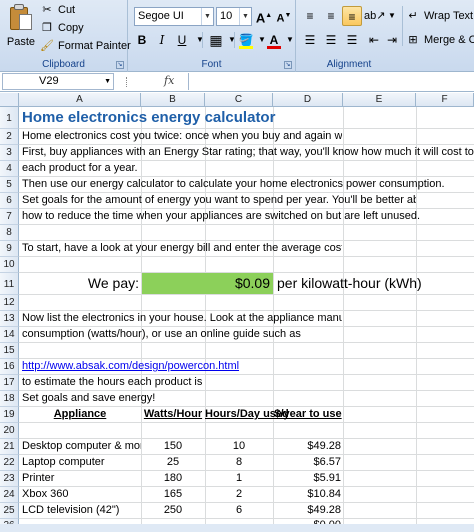  Describe the element at coordinates (70, 510) in the screenshot. I see `appliance-name: LCD television (42")` at that location.